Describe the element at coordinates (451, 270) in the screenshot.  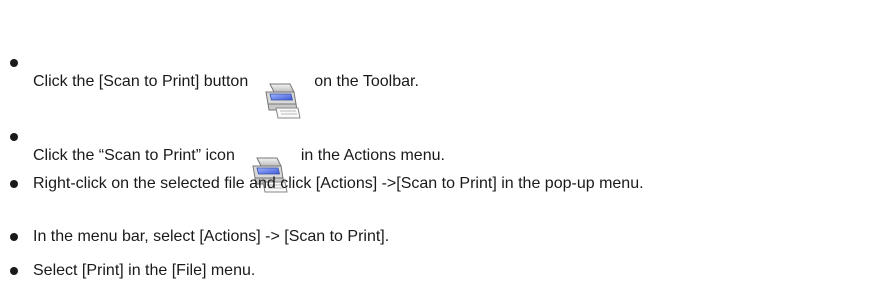
I see `list-item-text: Select [Print] in the [File] menu.` at that location.